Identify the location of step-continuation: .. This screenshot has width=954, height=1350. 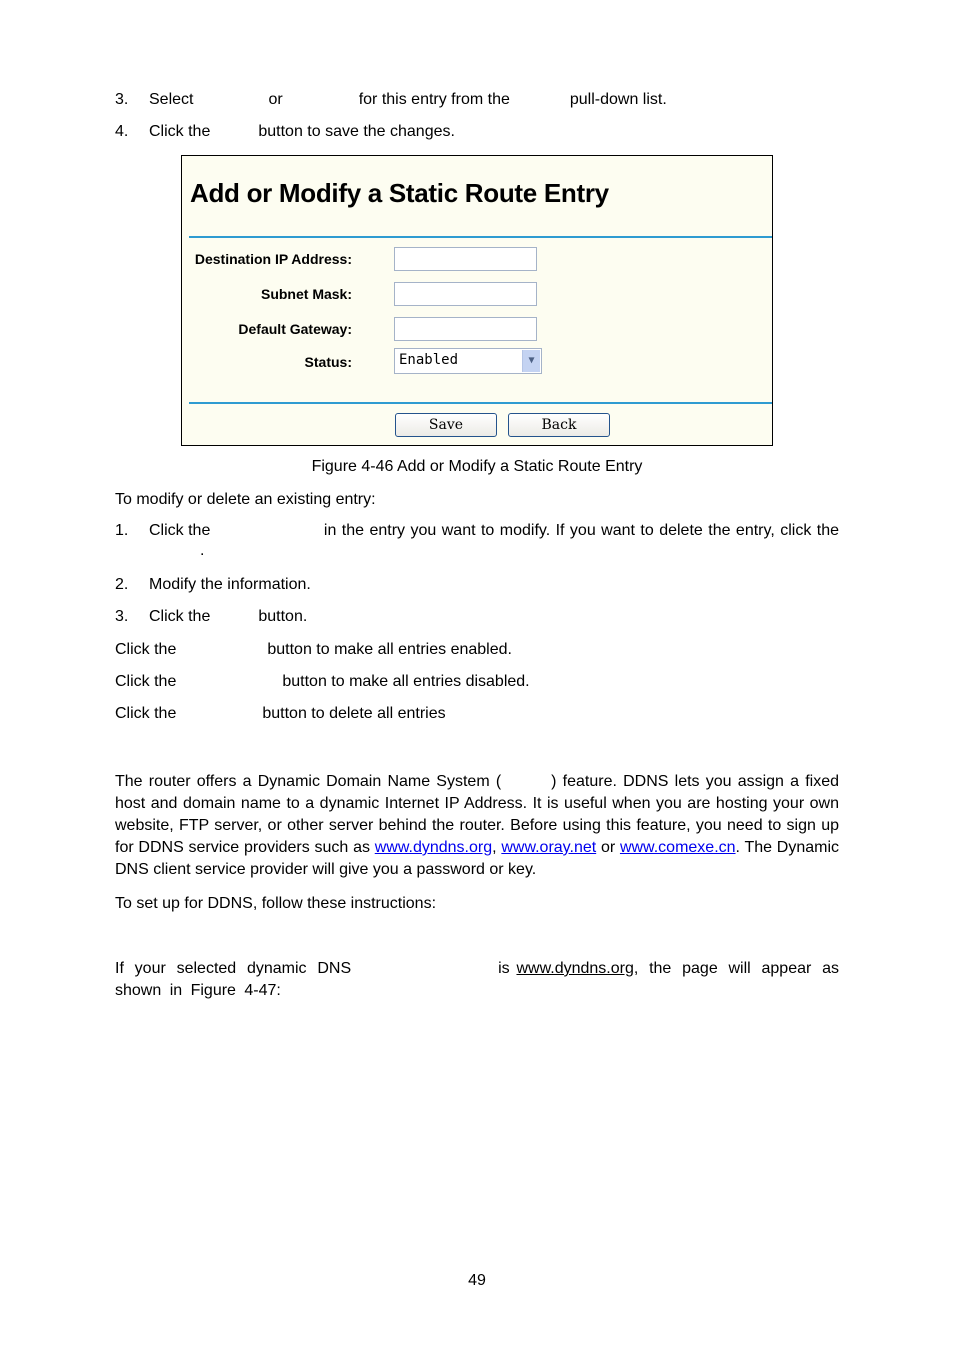
(202, 550).